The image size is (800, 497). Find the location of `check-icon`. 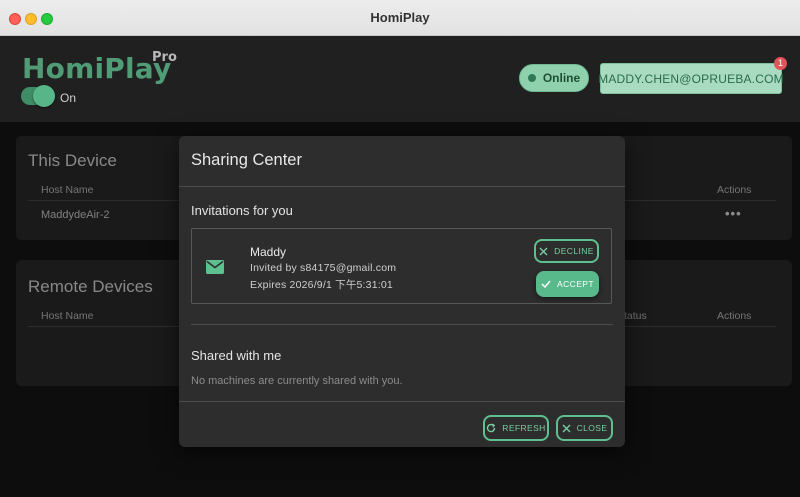

check-icon is located at coordinates (546, 284).